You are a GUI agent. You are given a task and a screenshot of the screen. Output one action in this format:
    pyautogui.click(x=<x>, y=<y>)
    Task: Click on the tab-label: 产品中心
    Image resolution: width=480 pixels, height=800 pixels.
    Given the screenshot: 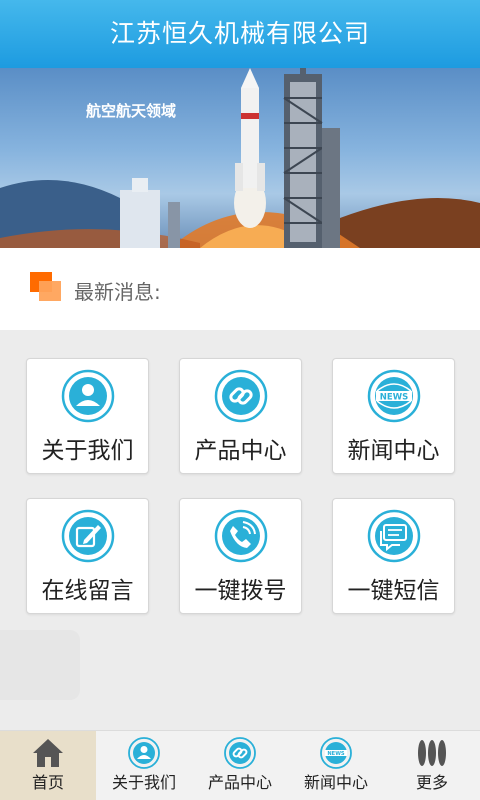 What is the action you would take?
    pyautogui.click(x=239, y=782)
    